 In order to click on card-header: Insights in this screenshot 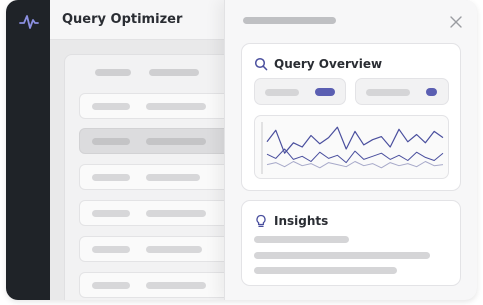, I will do `click(291, 221)`.